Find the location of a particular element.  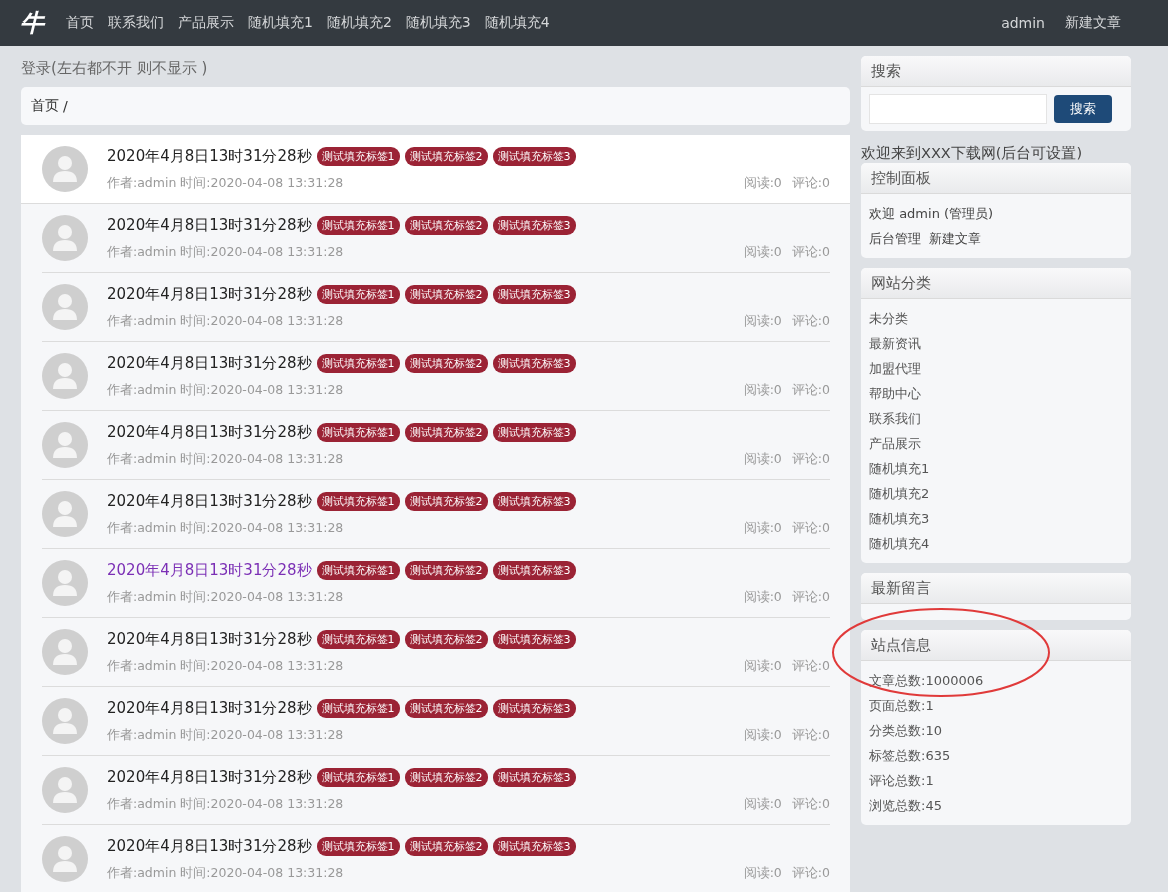

category-link: 最新资讯 is located at coordinates (996, 343).